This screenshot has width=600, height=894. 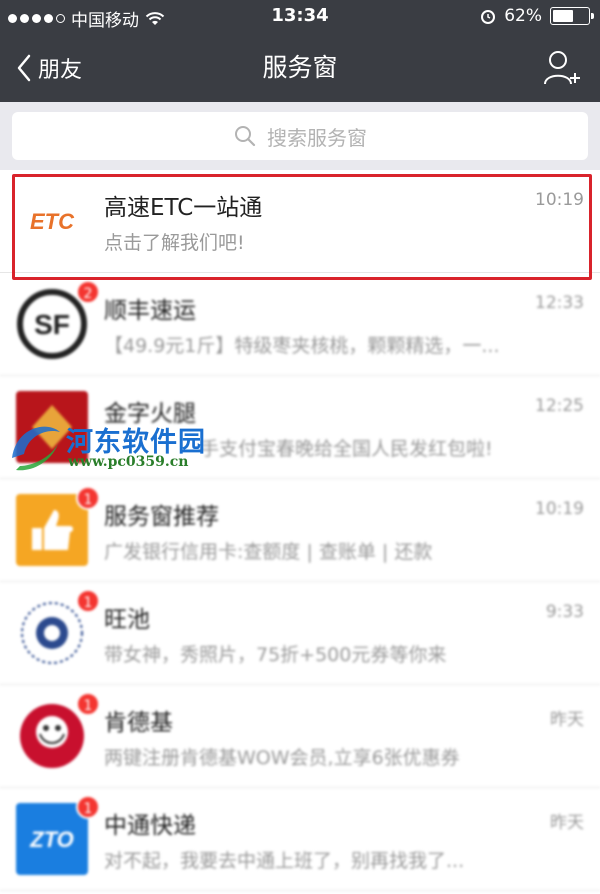 I want to click on page-title: 服务窗, so click(x=300, y=67).